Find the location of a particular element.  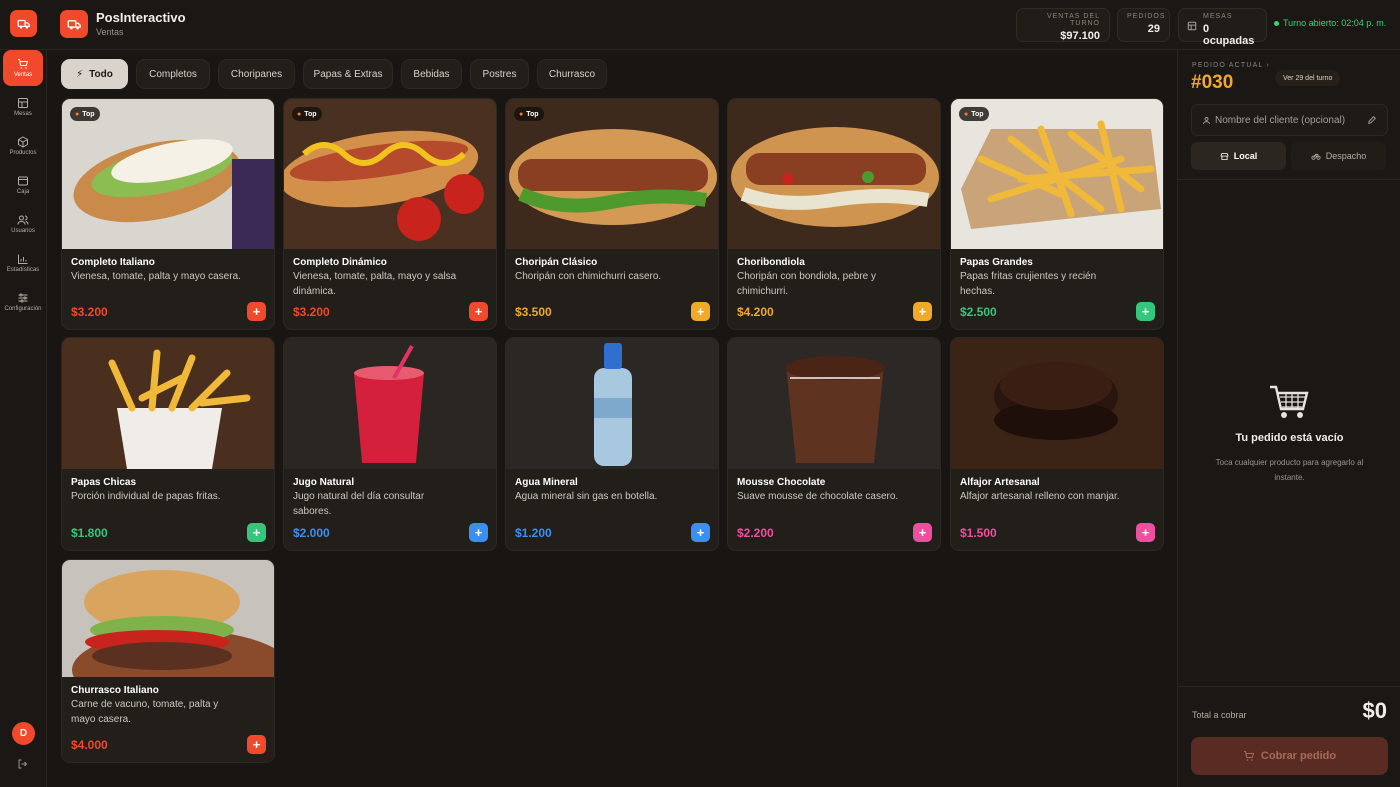

product-name: Choripán Clásico is located at coordinates (556, 262).